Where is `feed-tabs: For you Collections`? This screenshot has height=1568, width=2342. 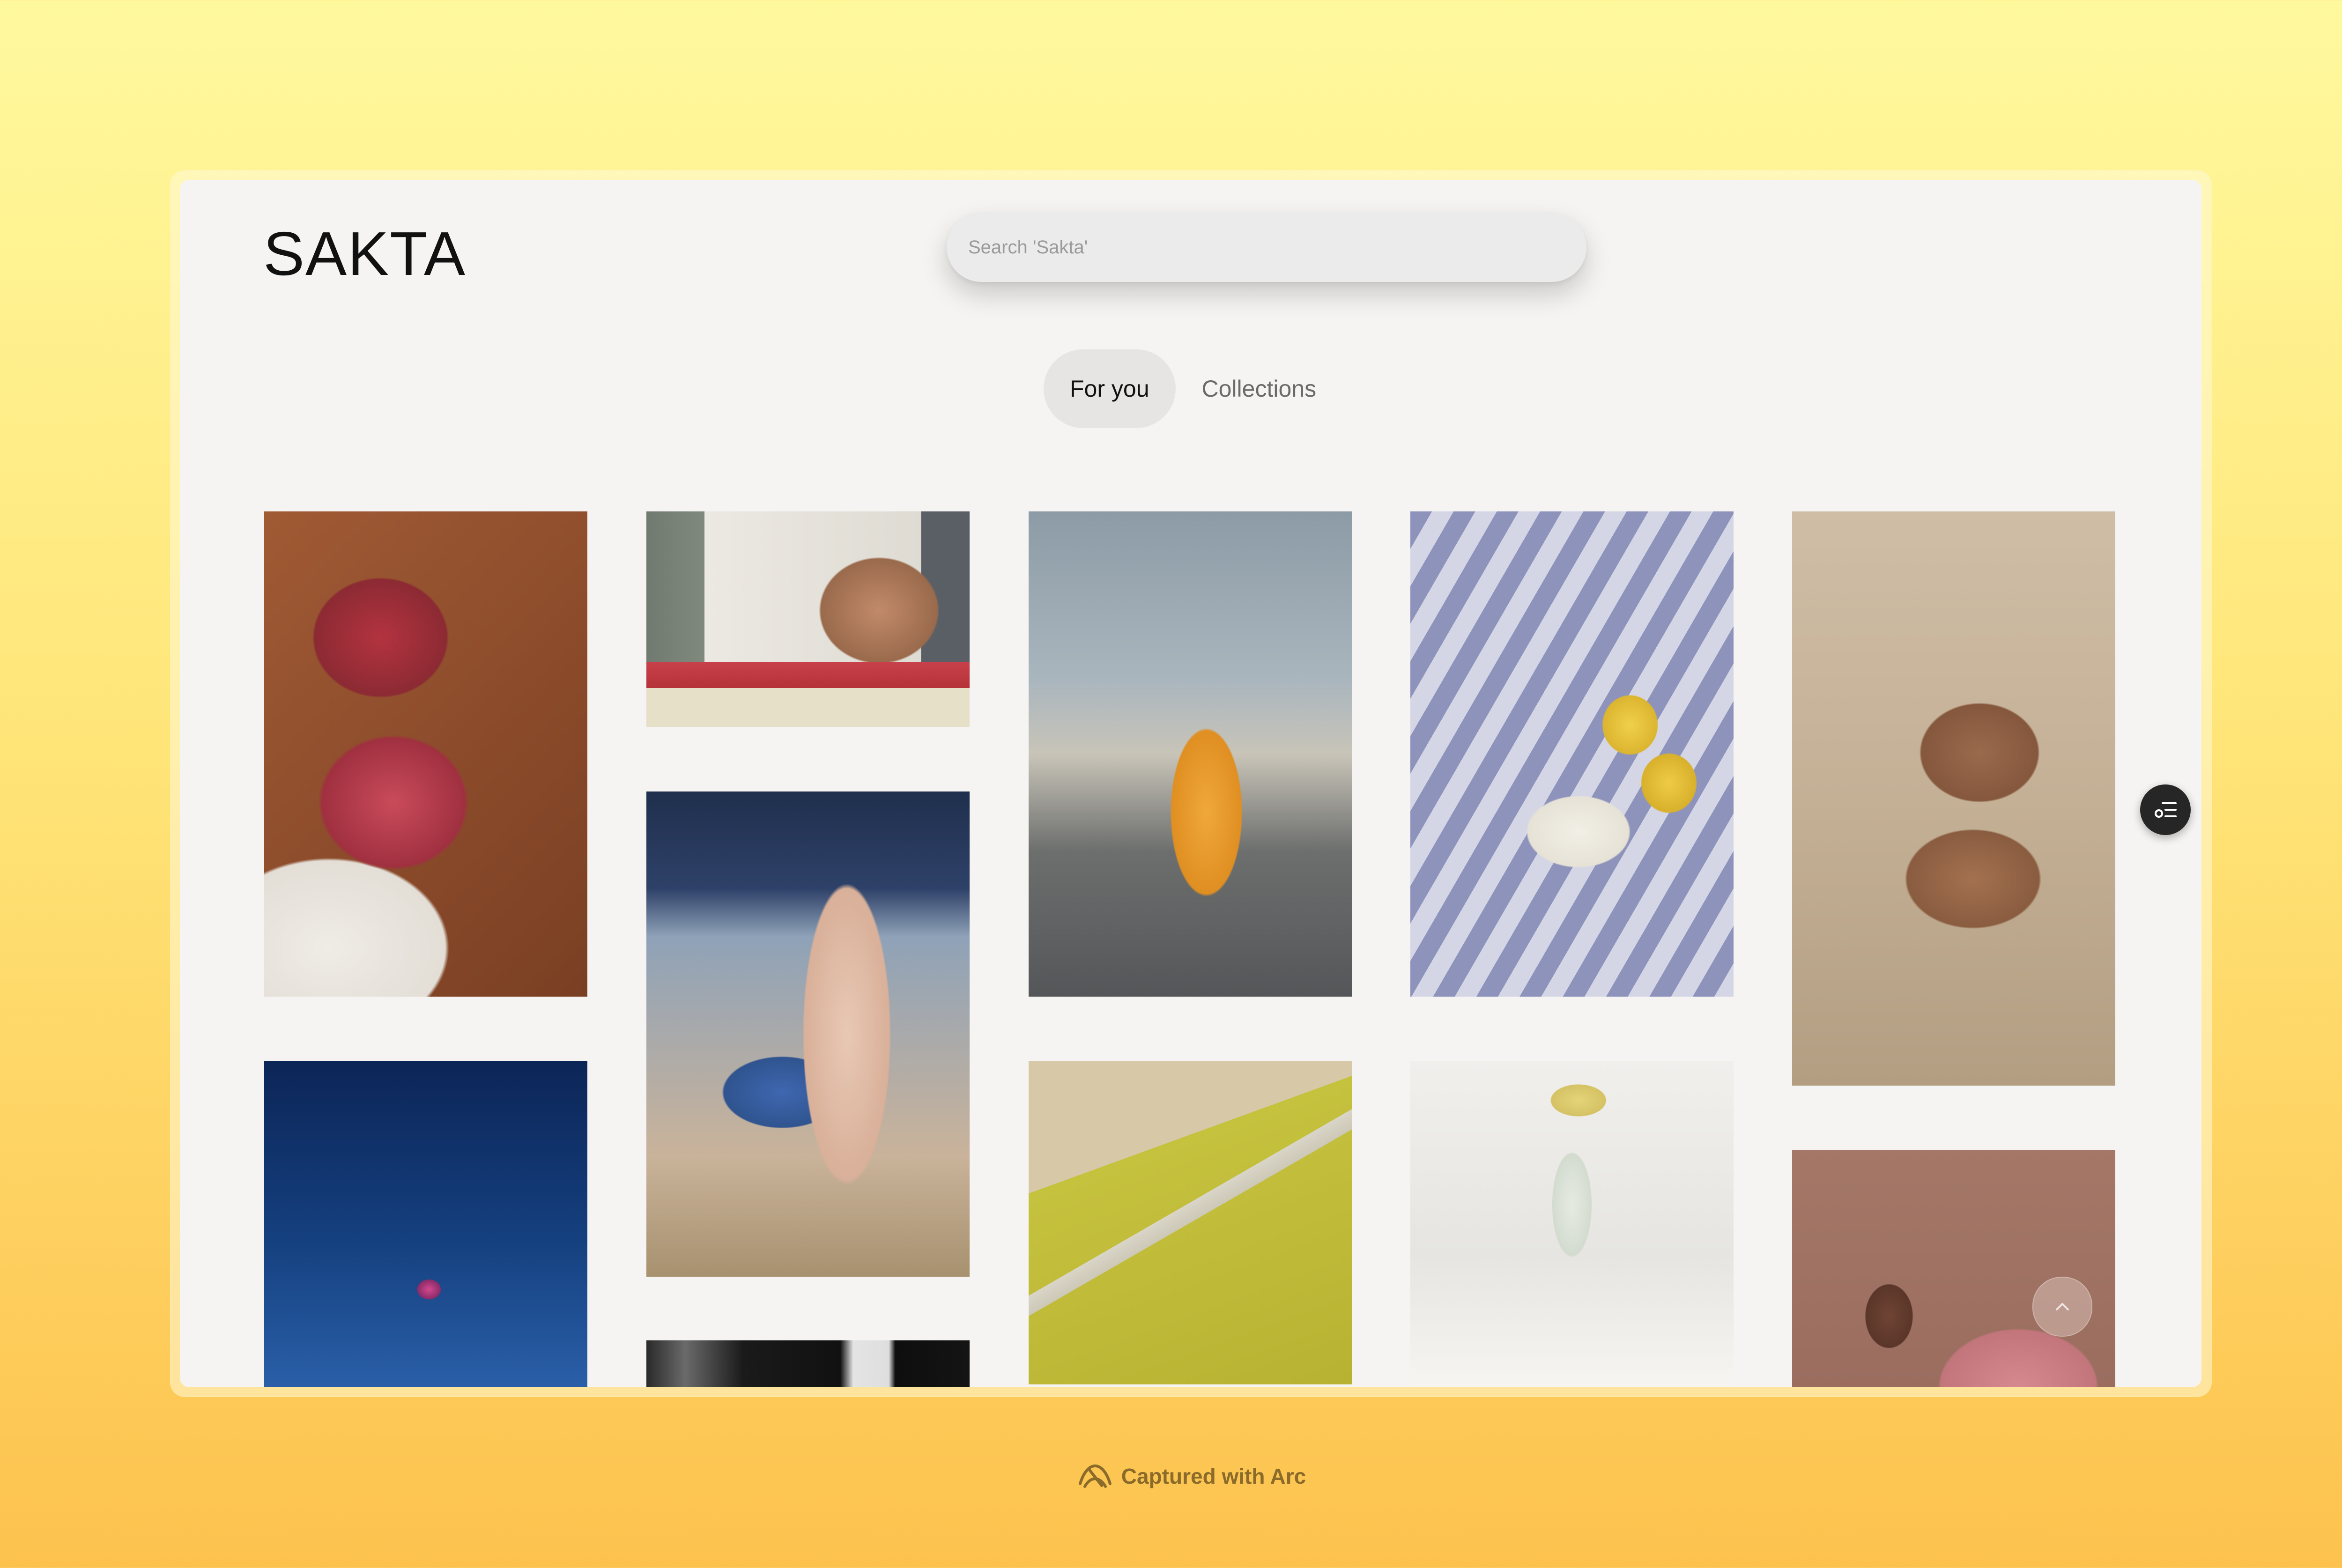 feed-tabs: For you Collections is located at coordinates (1193, 388).